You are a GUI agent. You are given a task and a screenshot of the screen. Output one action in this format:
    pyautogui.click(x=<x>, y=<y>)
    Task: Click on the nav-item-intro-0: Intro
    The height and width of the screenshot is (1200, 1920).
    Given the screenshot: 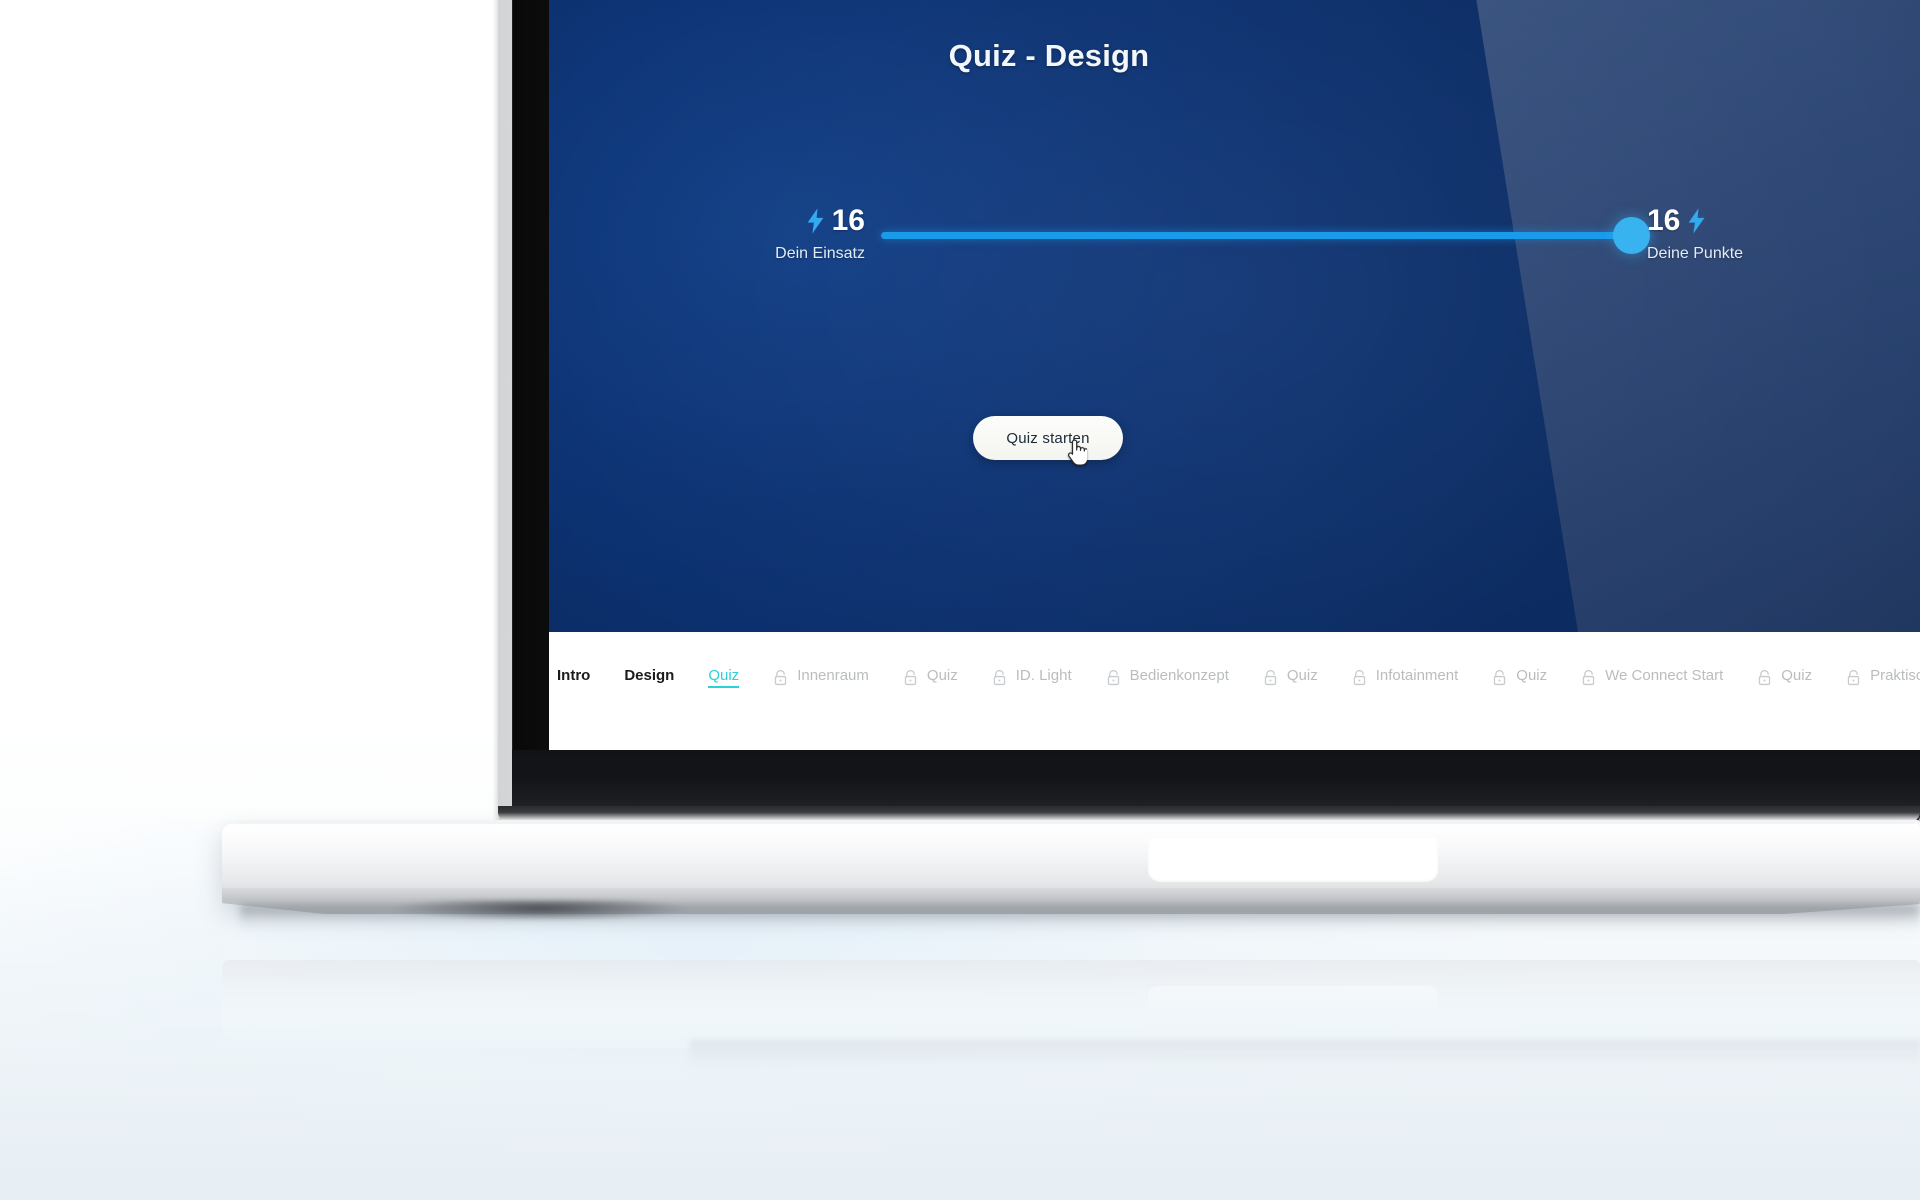 What is the action you would take?
    pyautogui.click(x=573, y=677)
    